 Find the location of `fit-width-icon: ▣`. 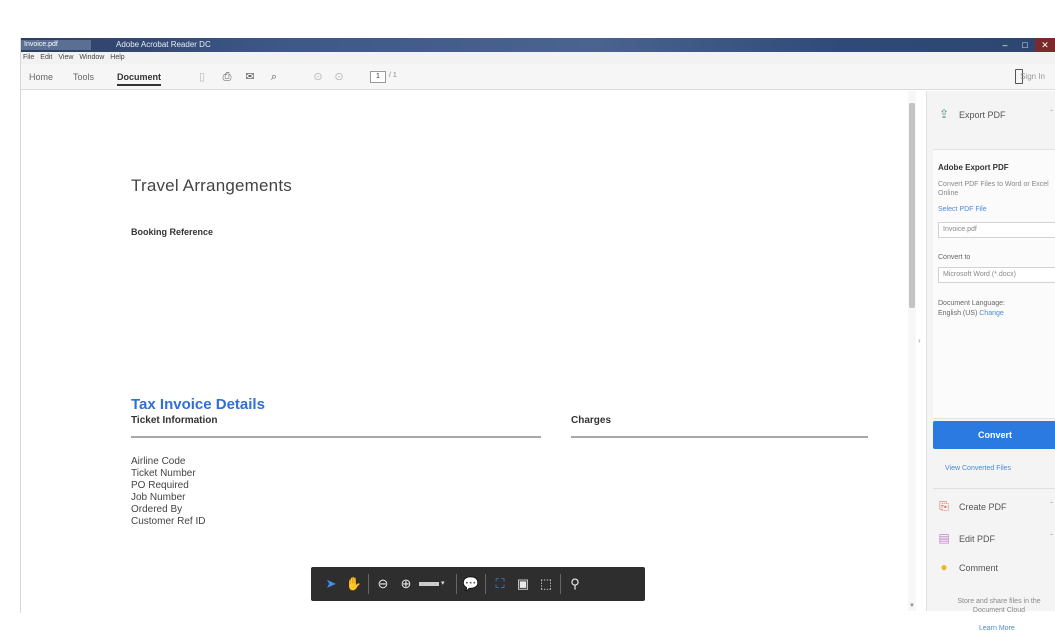

fit-width-icon: ▣ is located at coordinates (523, 584).